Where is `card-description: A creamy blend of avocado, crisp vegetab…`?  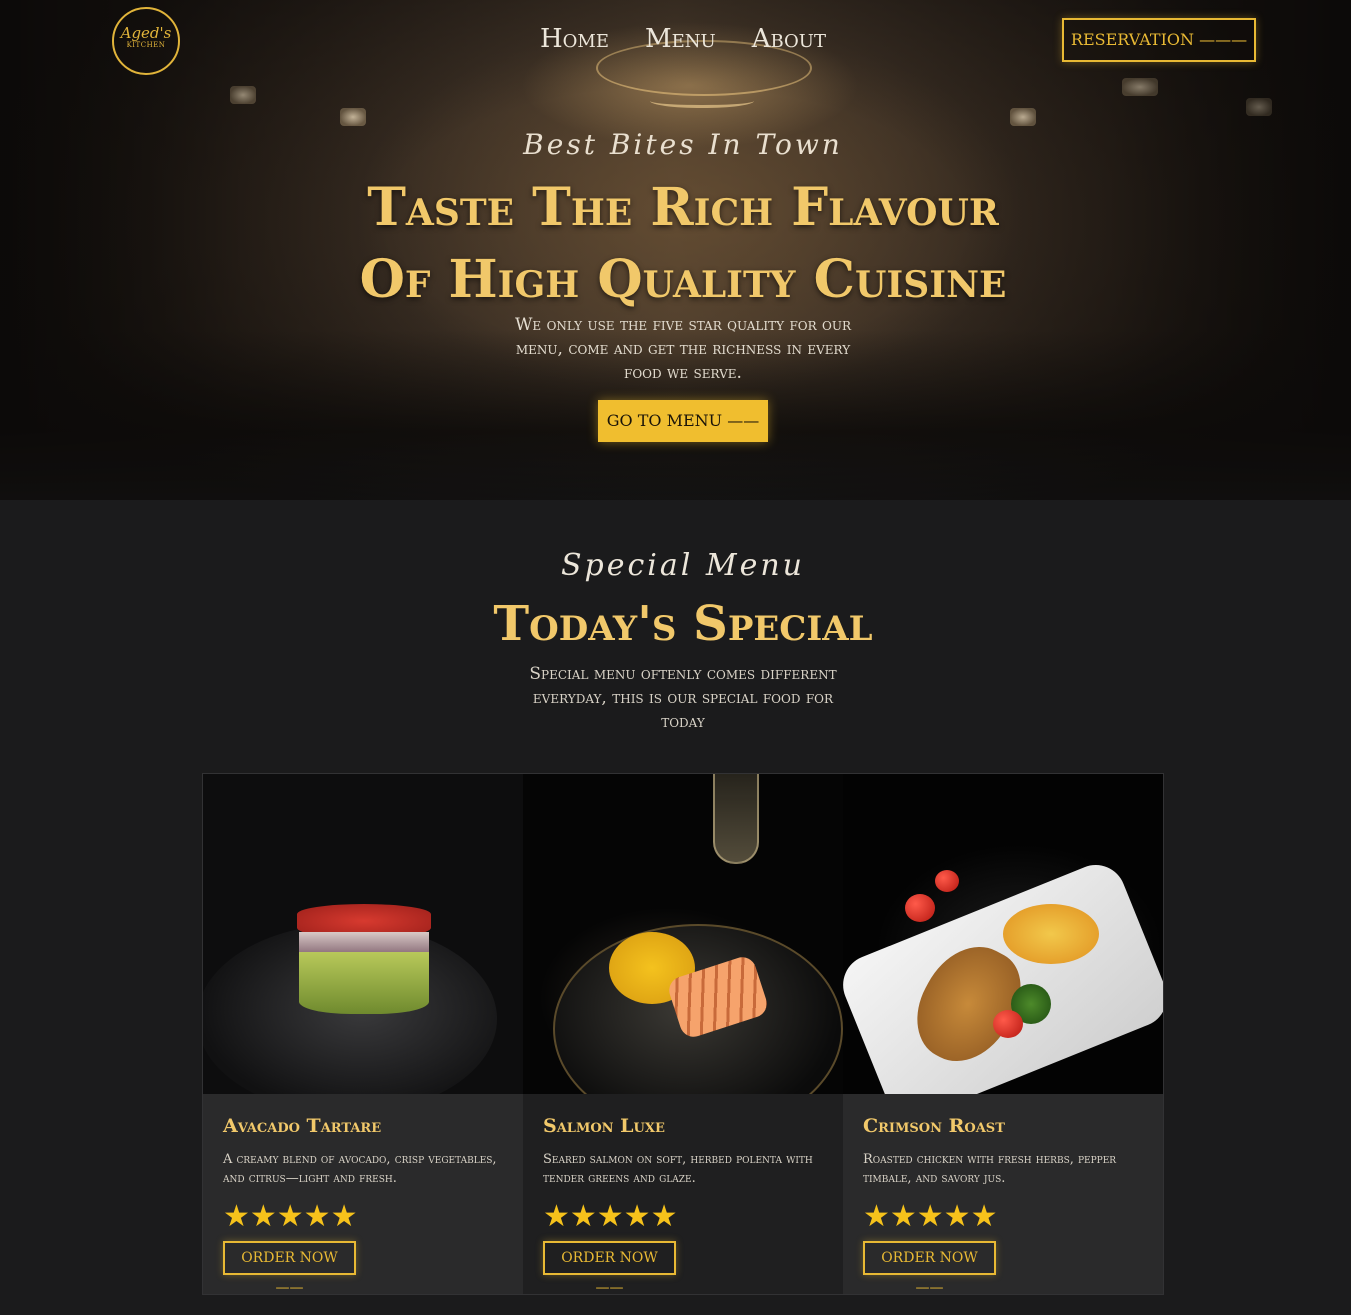
card-description: A creamy blend of avocado, crisp vegetab… is located at coordinates (360, 1169).